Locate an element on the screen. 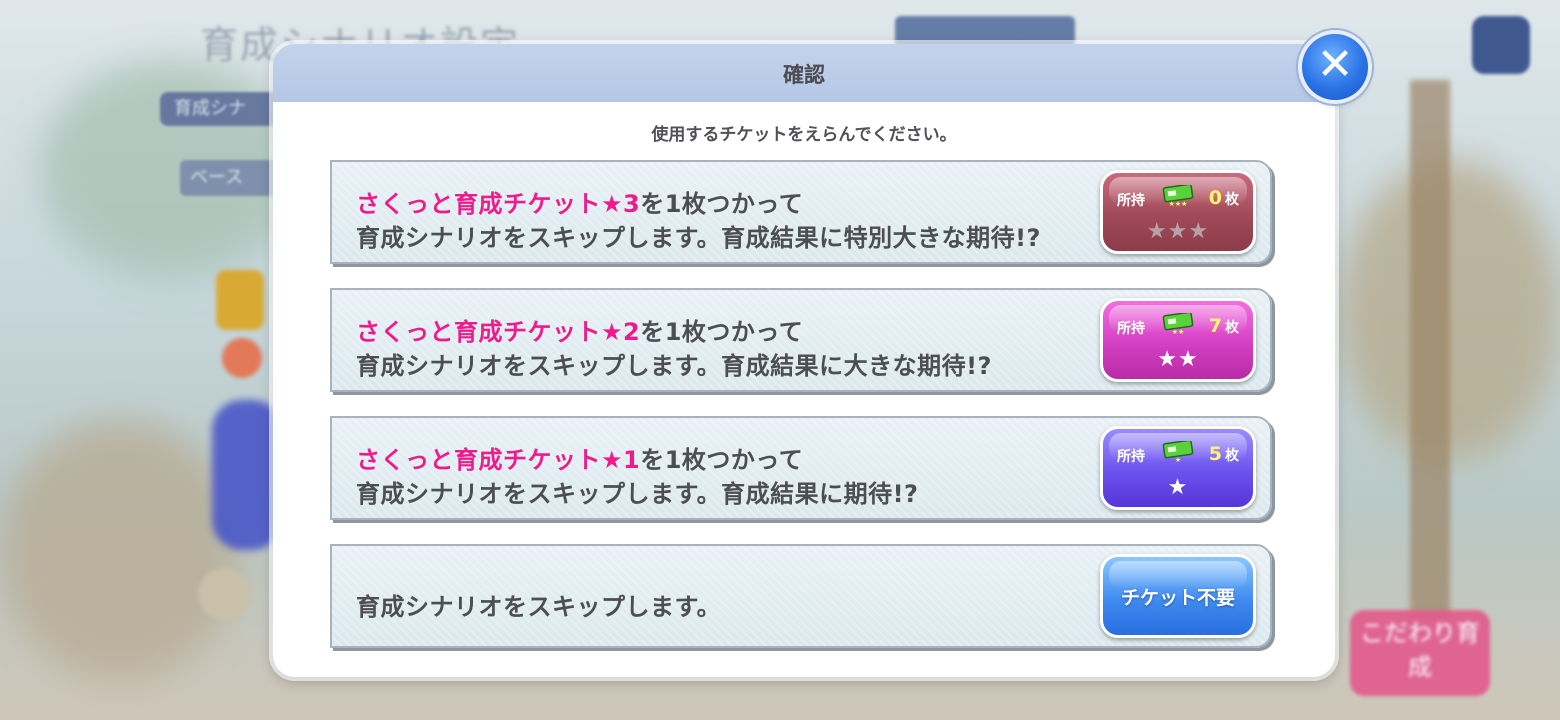  ticket-icon-stars: ★★★ is located at coordinates (1178, 203).